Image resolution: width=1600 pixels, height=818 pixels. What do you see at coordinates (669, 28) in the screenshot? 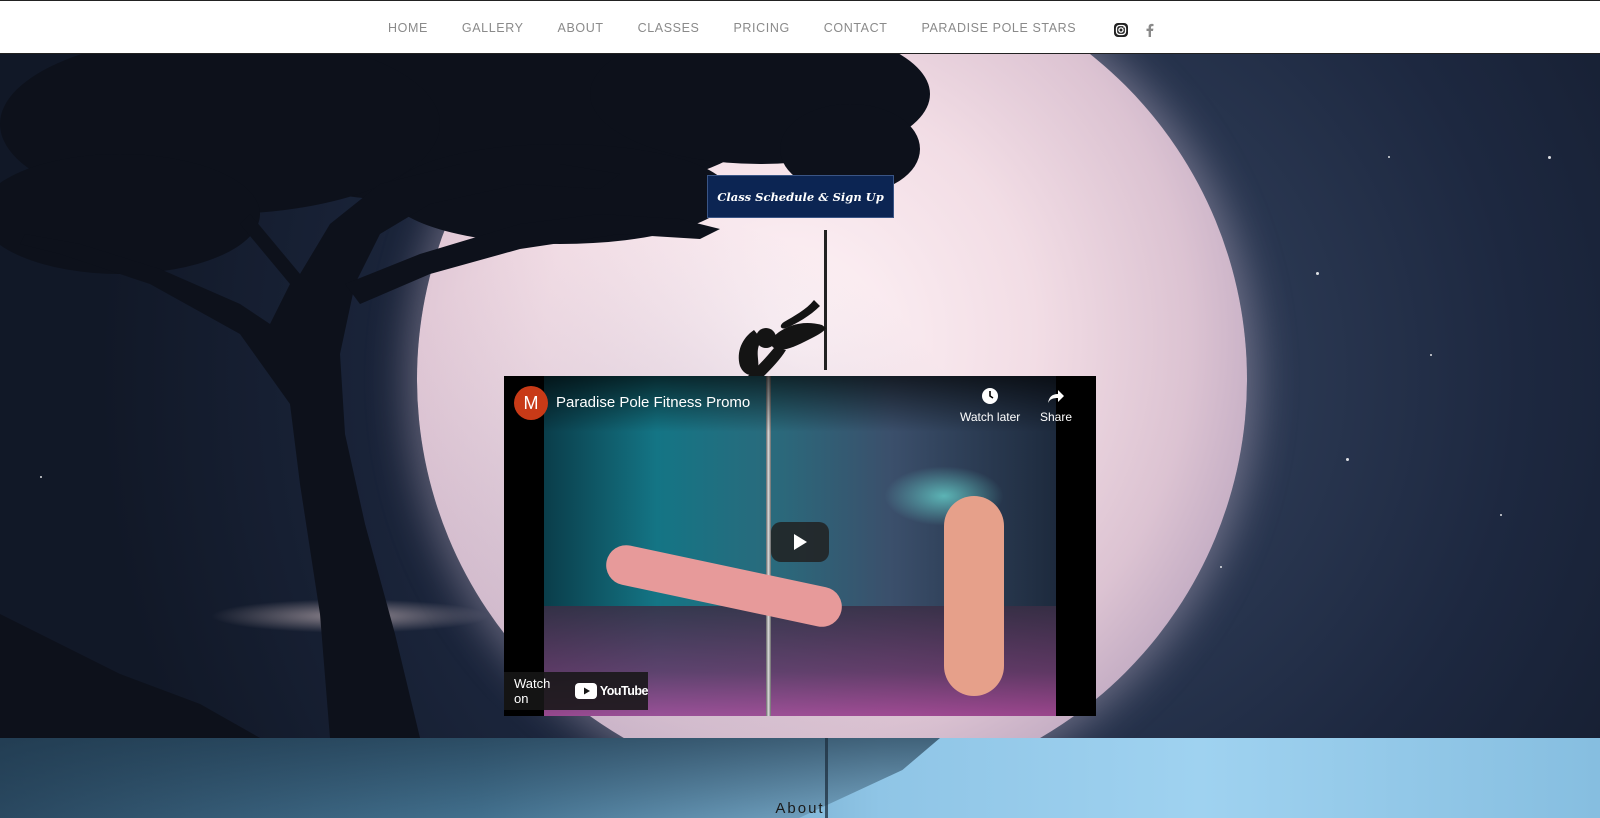
I see `nav-classes: CLASSES` at bounding box center [669, 28].